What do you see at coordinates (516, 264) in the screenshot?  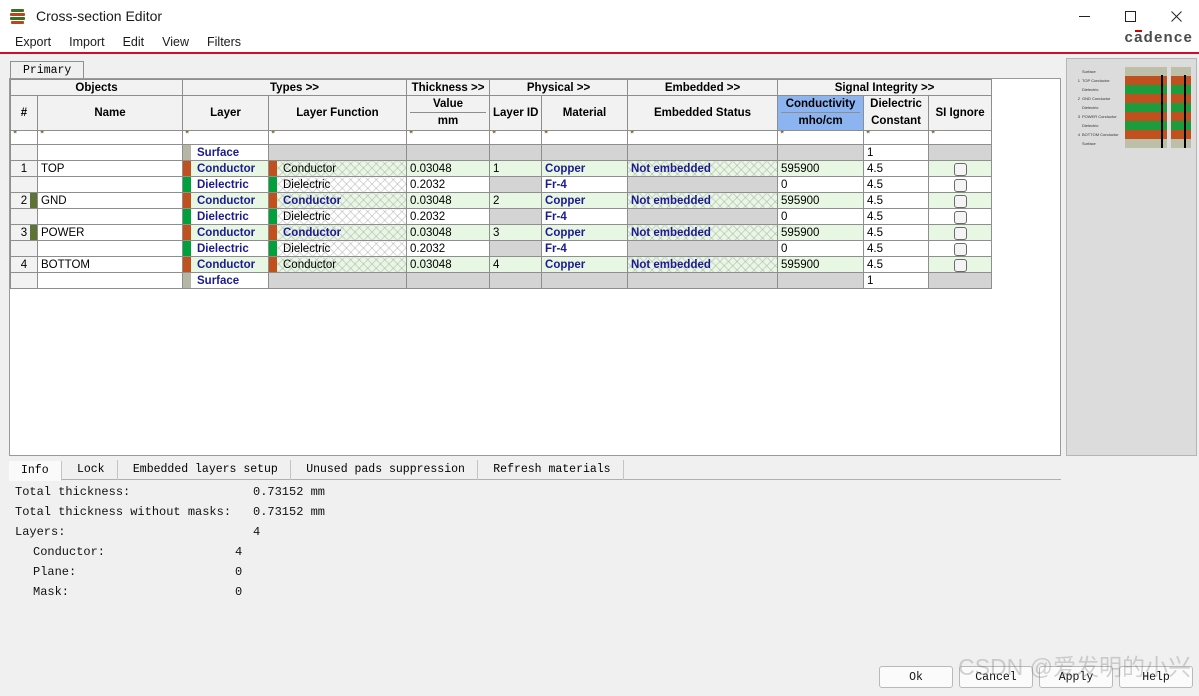 I see `cell-layer-id: 4` at bounding box center [516, 264].